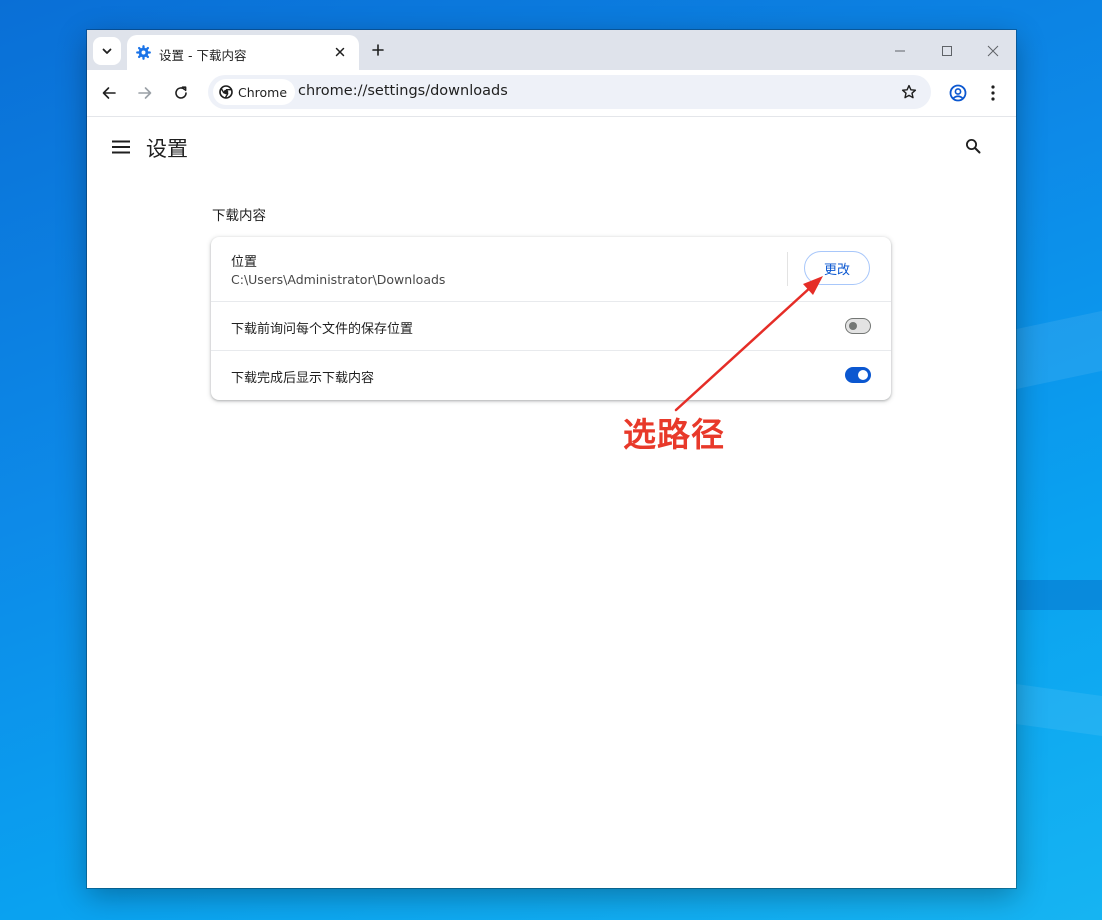 The height and width of the screenshot is (920, 1102). I want to click on tab-close-button, so click(340, 52).